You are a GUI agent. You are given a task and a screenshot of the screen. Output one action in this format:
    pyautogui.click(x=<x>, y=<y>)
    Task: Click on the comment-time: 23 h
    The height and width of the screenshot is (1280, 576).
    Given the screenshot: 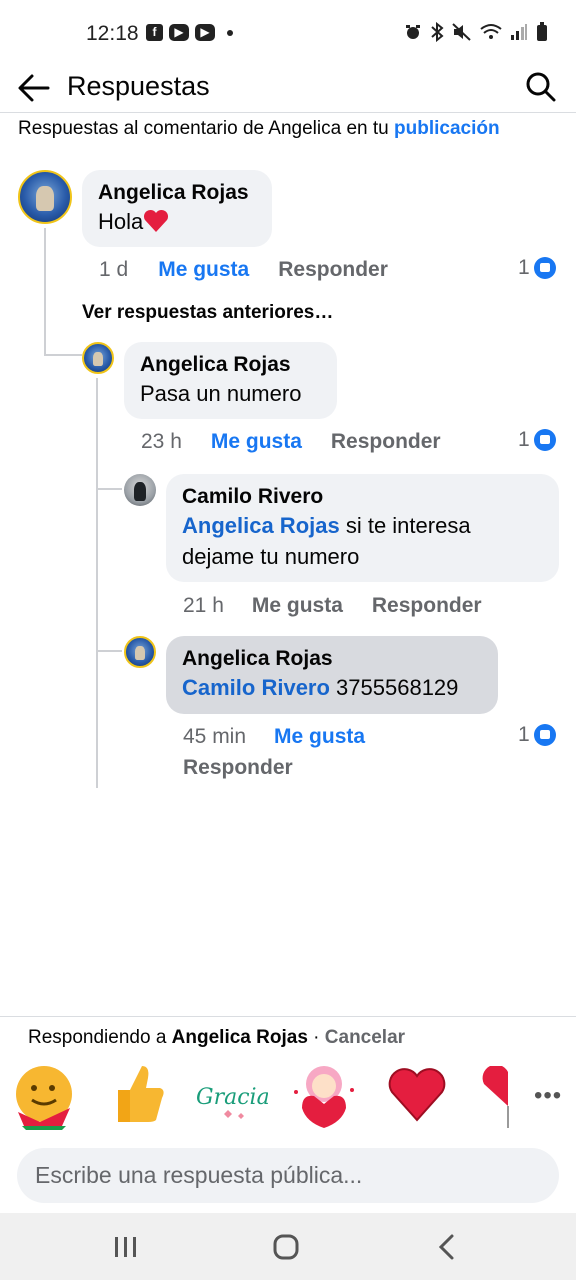 What is the action you would take?
    pyautogui.click(x=161, y=441)
    